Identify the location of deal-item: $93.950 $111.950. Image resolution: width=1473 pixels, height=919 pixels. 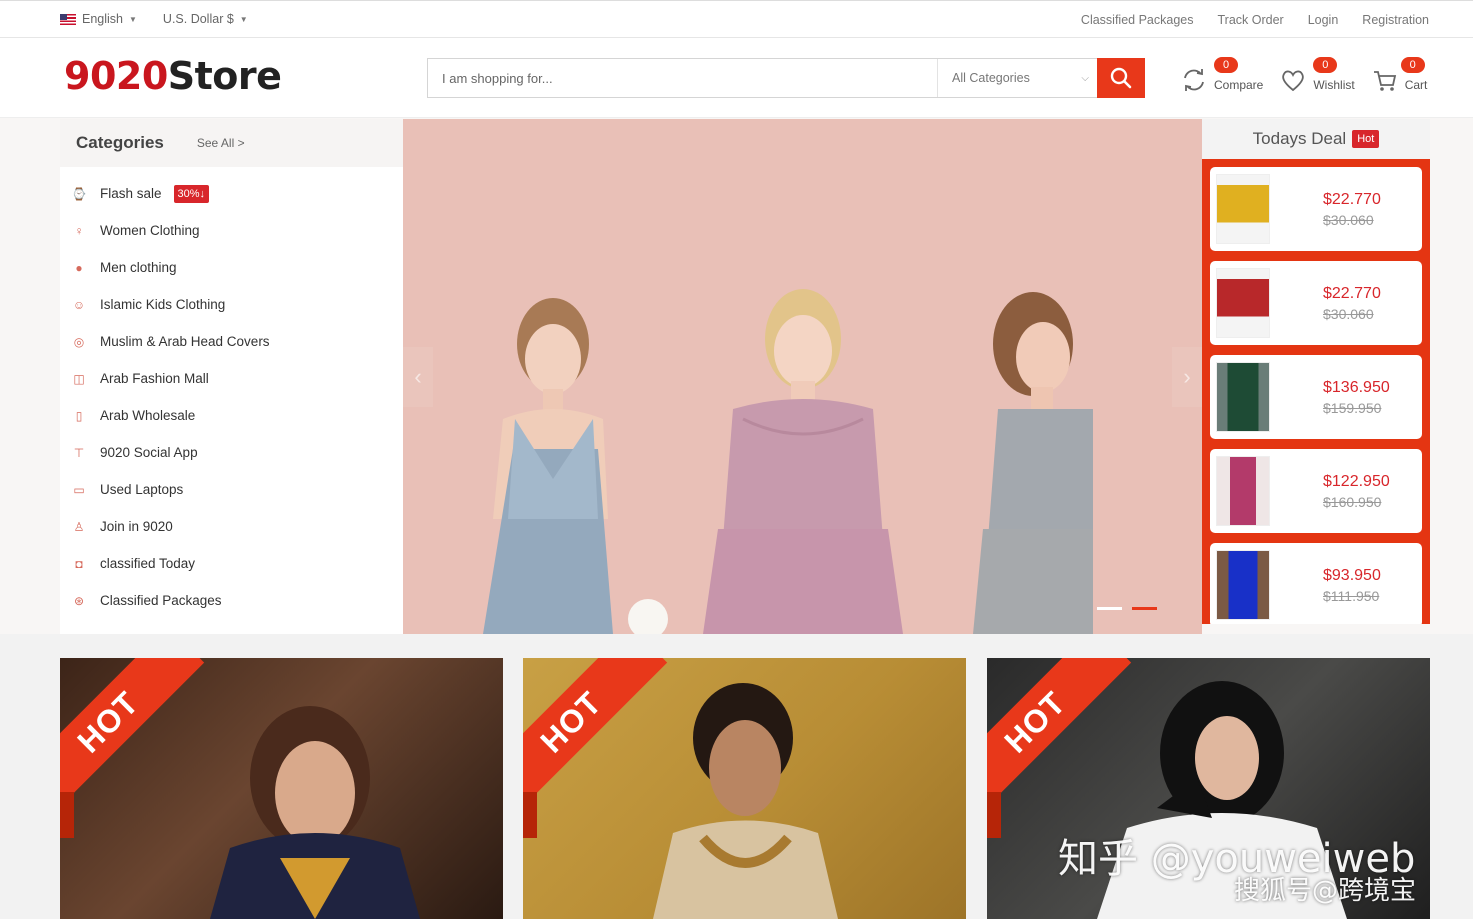
(1316, 583).